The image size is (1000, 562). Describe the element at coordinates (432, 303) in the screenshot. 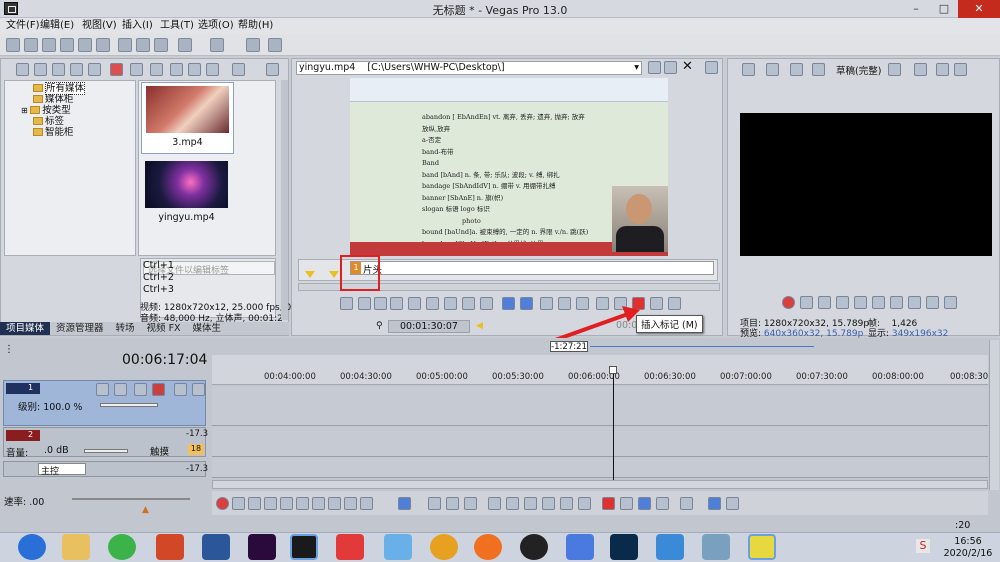

I see `go-to-start-icon` at that location.